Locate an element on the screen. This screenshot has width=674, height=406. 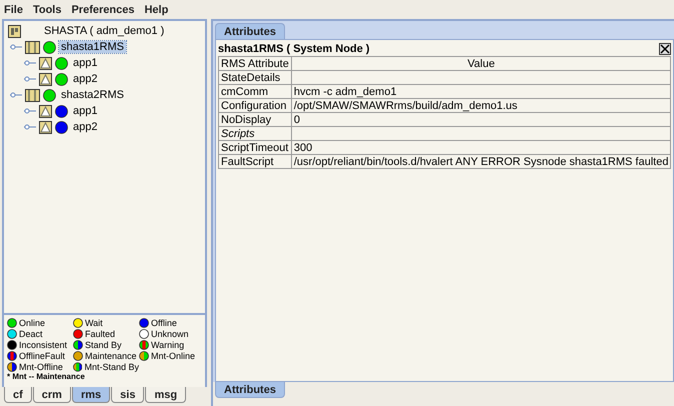
tab: rms is located at coordinates (91, 395).